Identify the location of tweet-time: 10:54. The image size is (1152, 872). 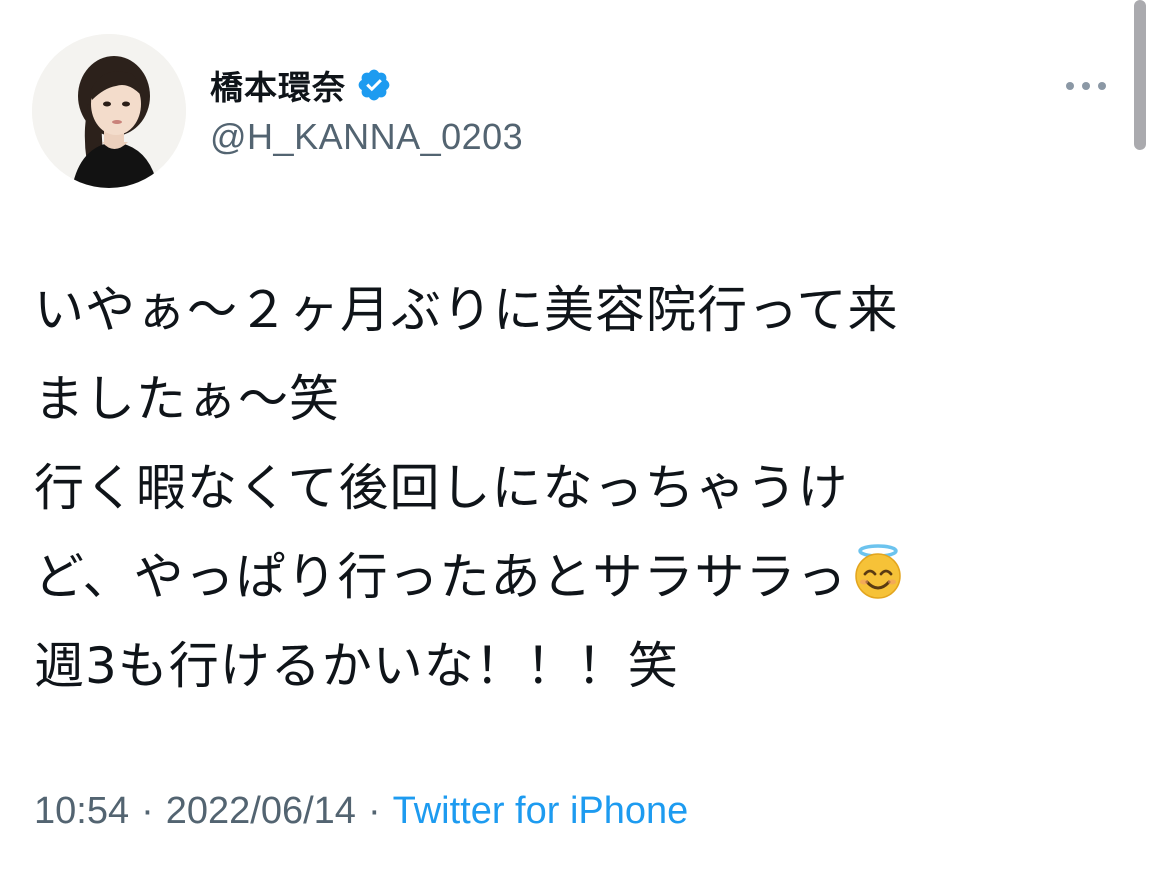
(81, 811).